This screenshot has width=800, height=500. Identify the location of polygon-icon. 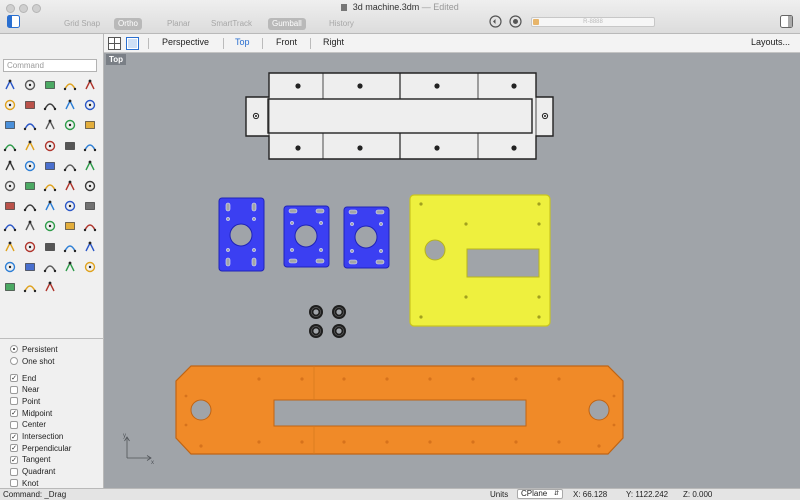
(50, 105).